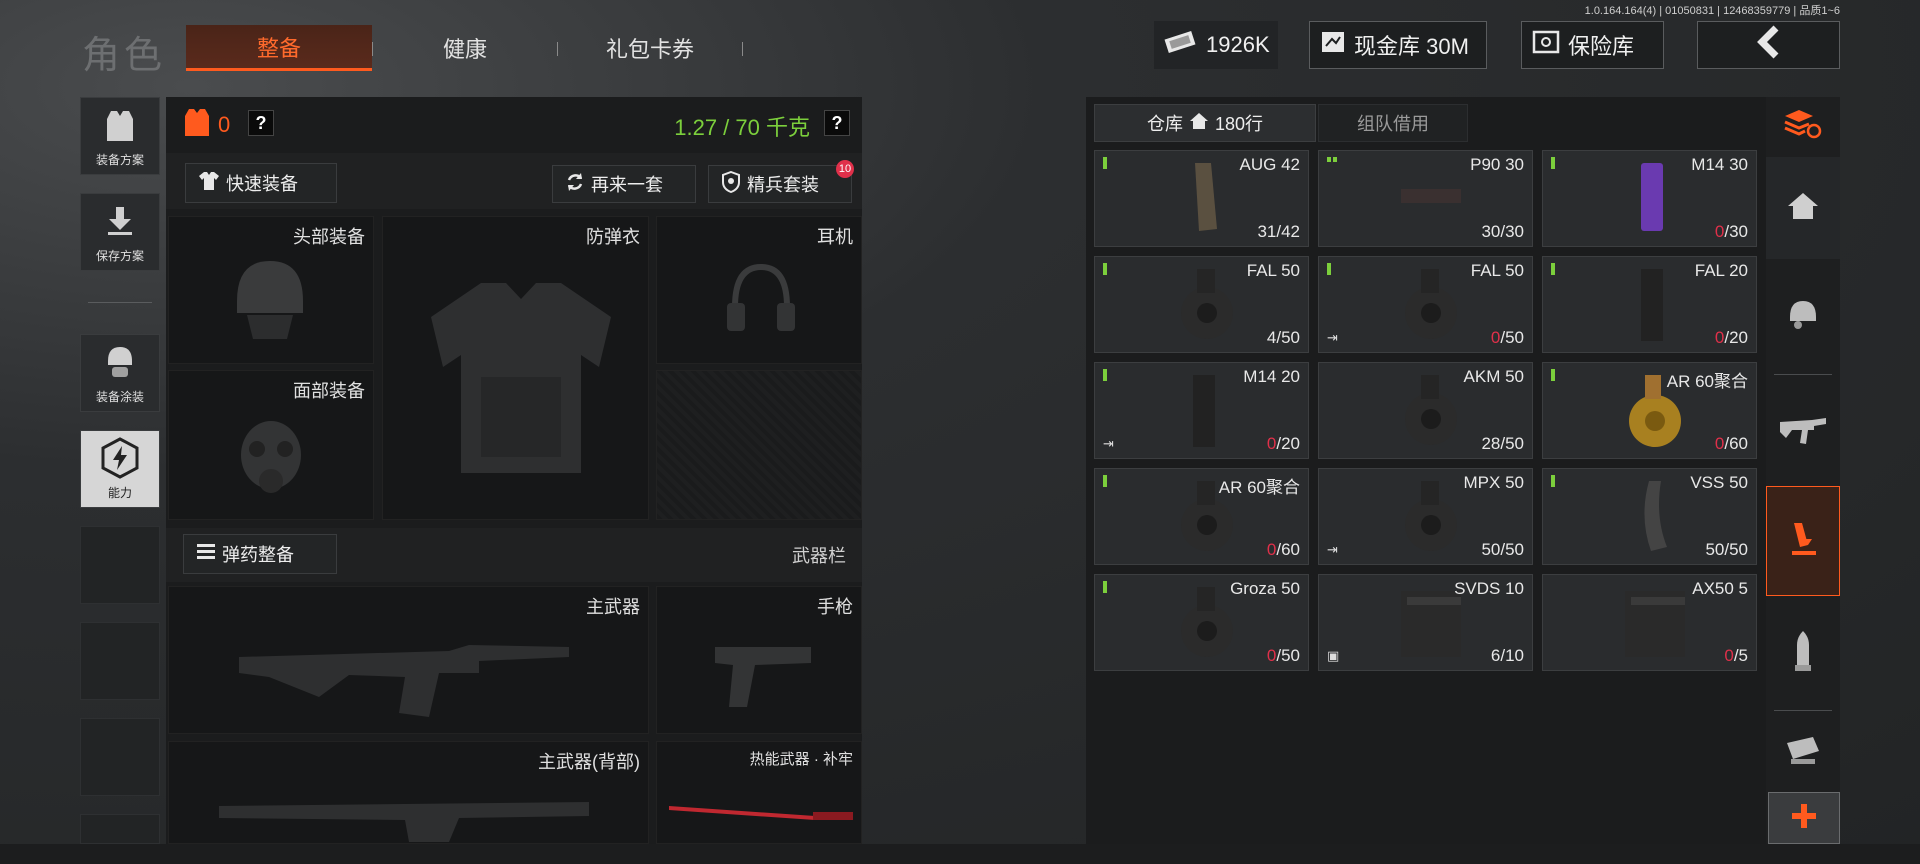 This screenshot has height=864, width=1920. I want to click on layers-refresh-icon, so click(1803, 126).